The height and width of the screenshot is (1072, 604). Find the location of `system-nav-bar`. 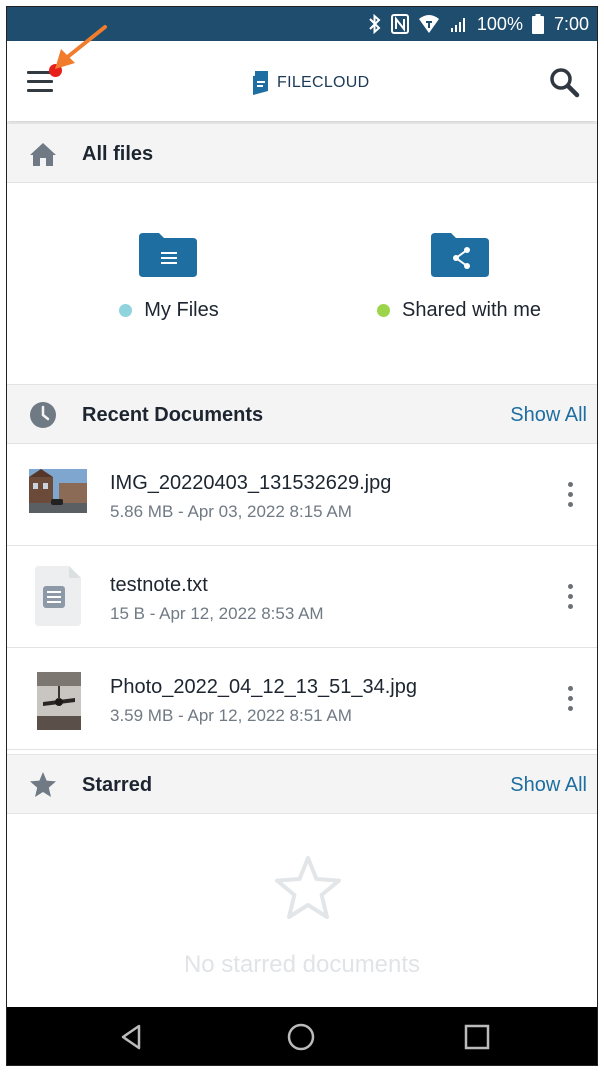

system-nav-bar is located at coordinates (302, 1036).